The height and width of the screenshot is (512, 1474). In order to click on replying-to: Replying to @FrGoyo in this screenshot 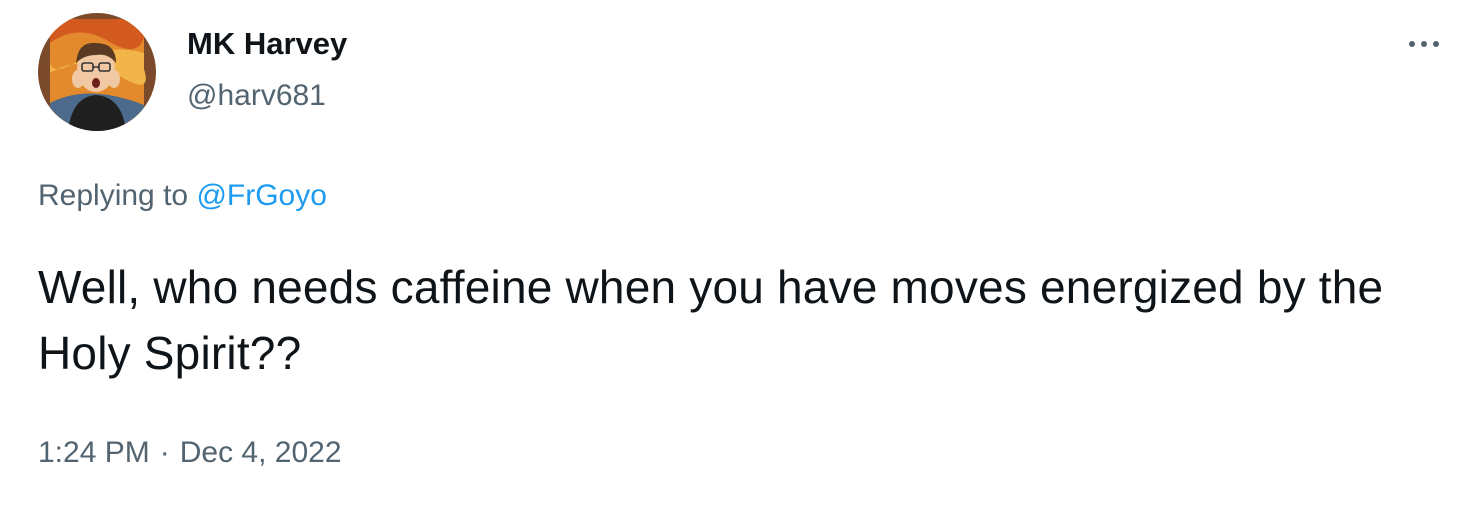, I will do `click(182, 196)`.